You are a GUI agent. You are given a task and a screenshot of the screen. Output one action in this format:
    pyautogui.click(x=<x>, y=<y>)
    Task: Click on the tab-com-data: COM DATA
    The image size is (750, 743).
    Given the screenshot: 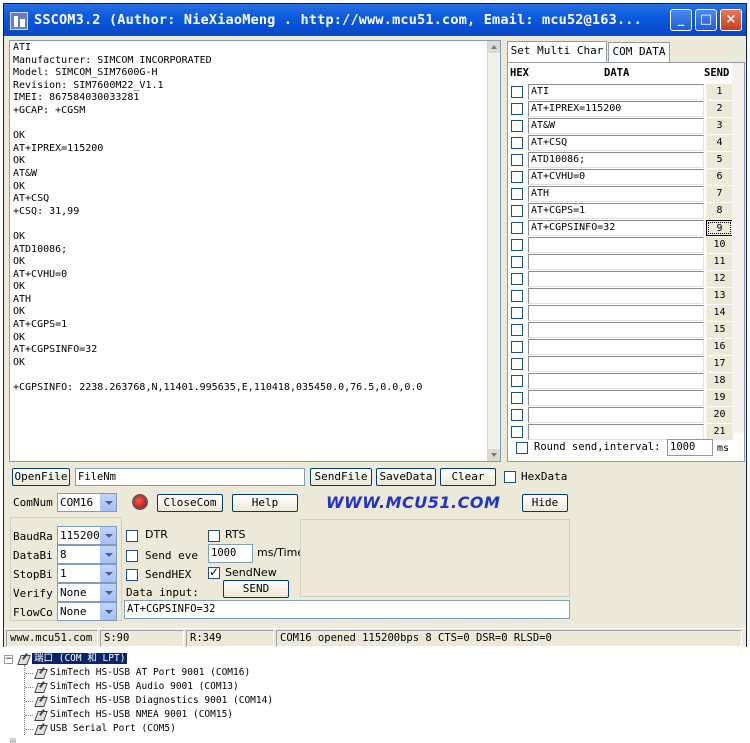 What is the action you would take?
    pyautogui.click(x=639, y=52)
    